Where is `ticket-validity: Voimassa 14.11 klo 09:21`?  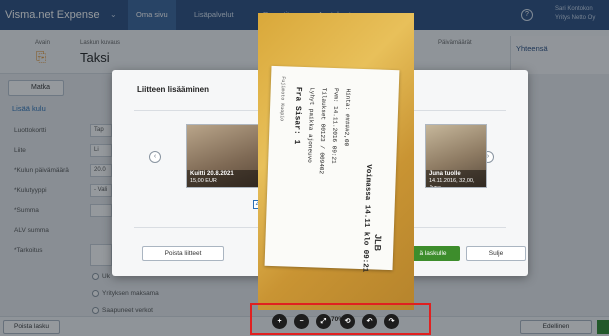 ticket-validity: Voimassa 14.11 klo 09:21 is located at coordinates (366, 218).